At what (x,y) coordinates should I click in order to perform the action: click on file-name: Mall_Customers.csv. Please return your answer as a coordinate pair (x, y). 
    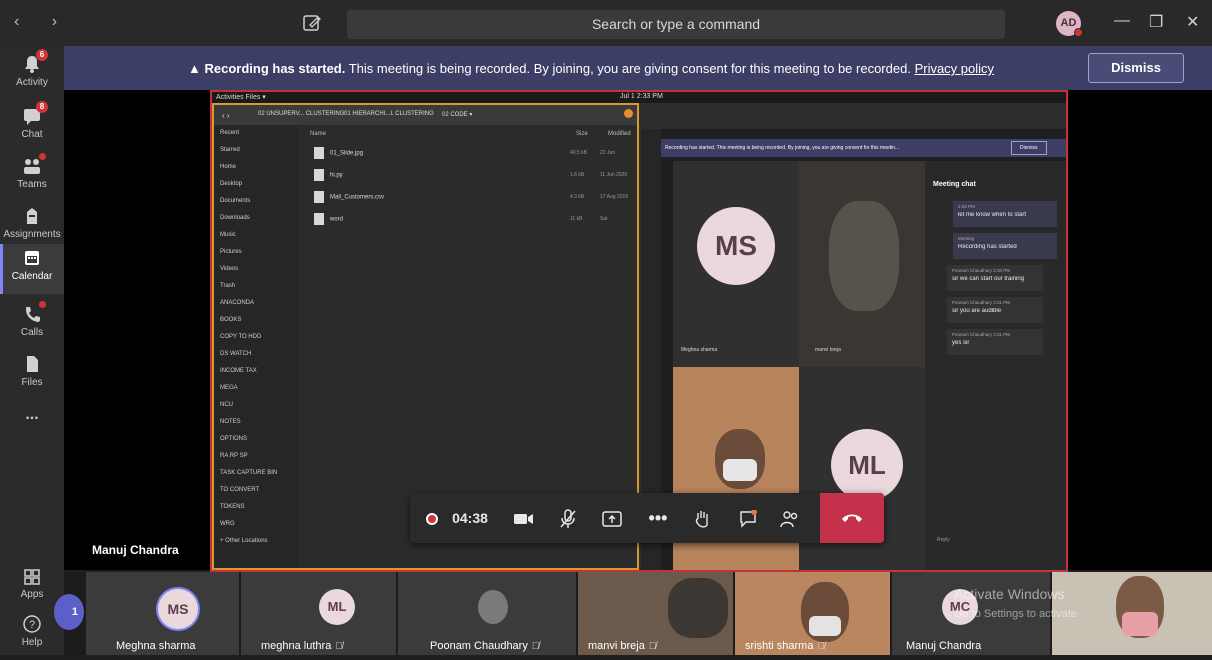
    Looking at the image, I should click on (357, 197).